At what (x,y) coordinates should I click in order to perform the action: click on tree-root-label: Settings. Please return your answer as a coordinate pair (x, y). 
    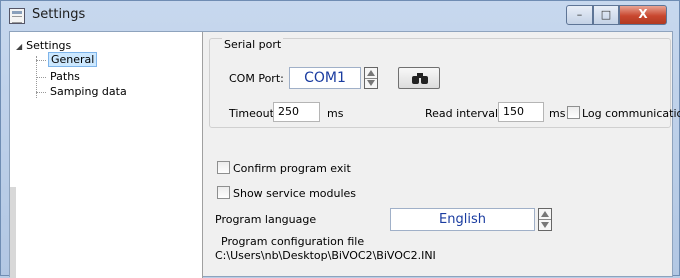
    Looking at the image, I should click on (49, 45).